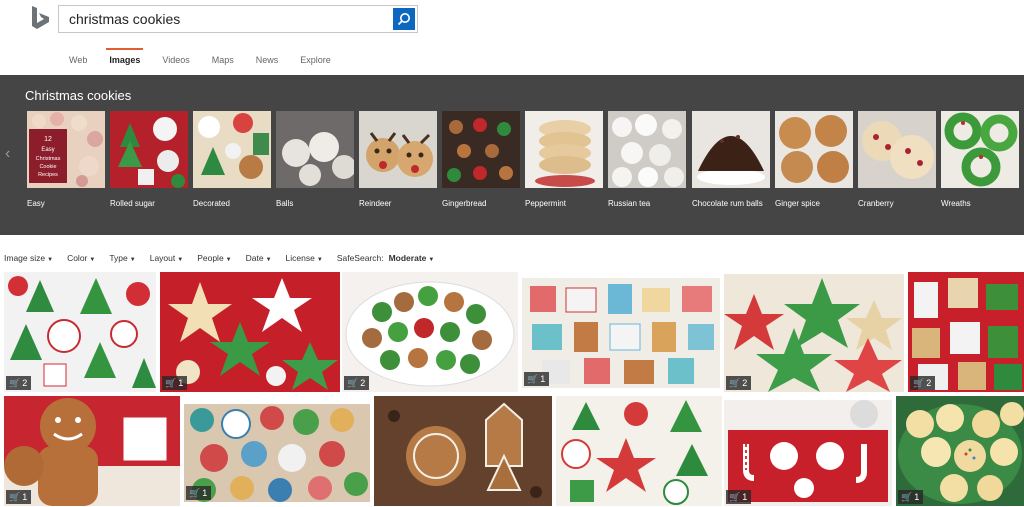 The width and height of the screenshot is (1024, 507). I want to click on filter-date: Date ▼, so click(259, 258).